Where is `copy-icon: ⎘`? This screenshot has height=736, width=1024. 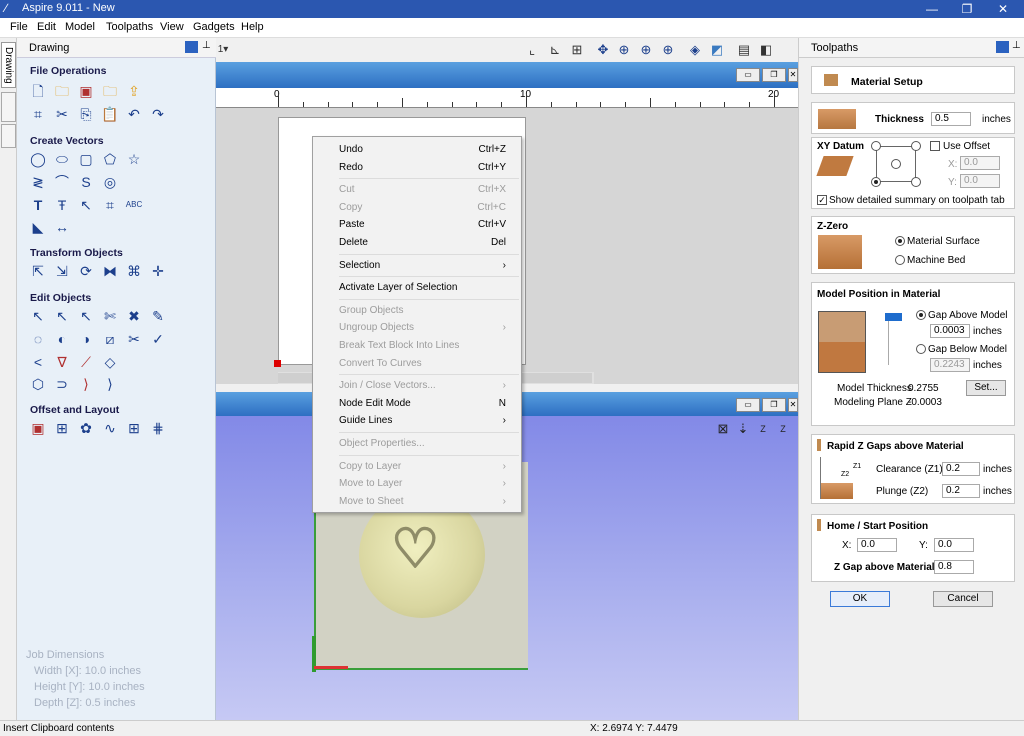 copy-icon: ⎘ is located at coordinates (86, 114).